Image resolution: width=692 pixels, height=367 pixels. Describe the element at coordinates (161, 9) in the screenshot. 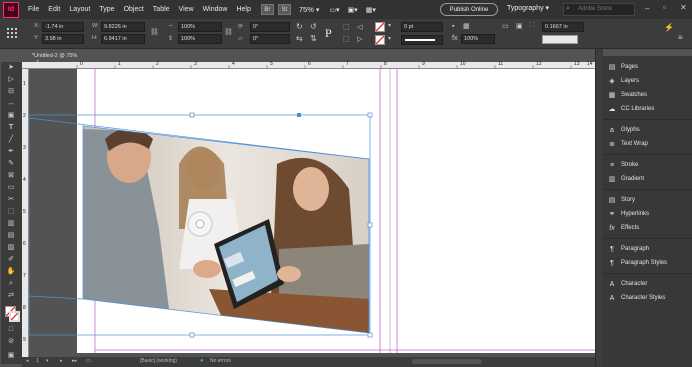

I see `menu-table: Table` at that location.